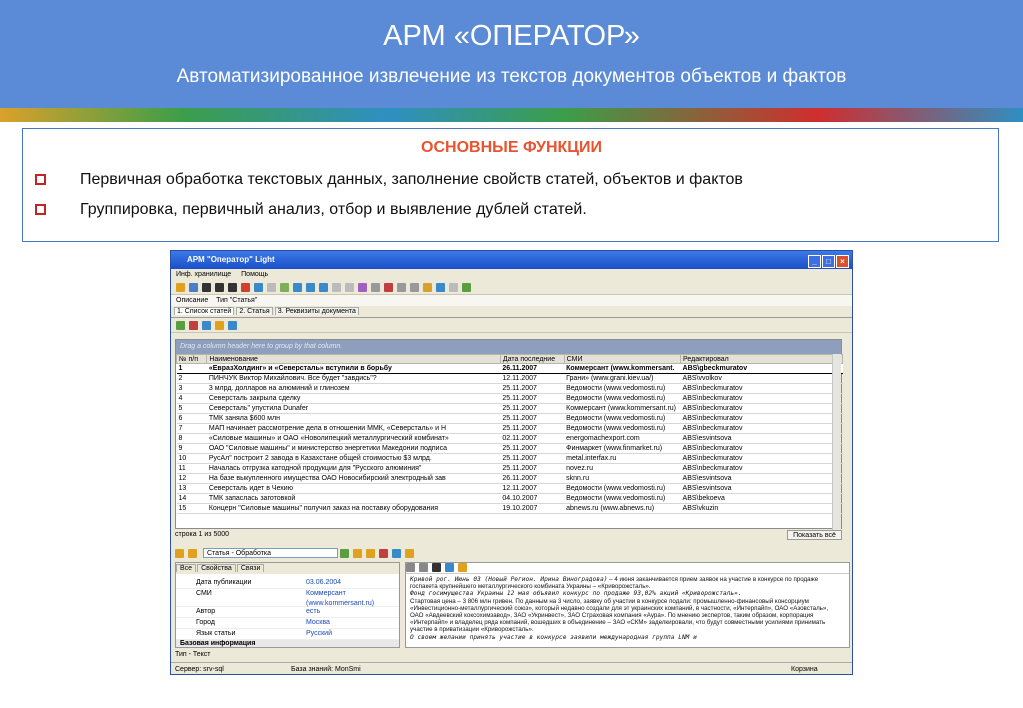 This screenshot has width=1023, height=708. What do you see at coordinates (287, 643) in the screenshot?
I see `base-info-group: Базовая информация` at bounding box center [287, 643].